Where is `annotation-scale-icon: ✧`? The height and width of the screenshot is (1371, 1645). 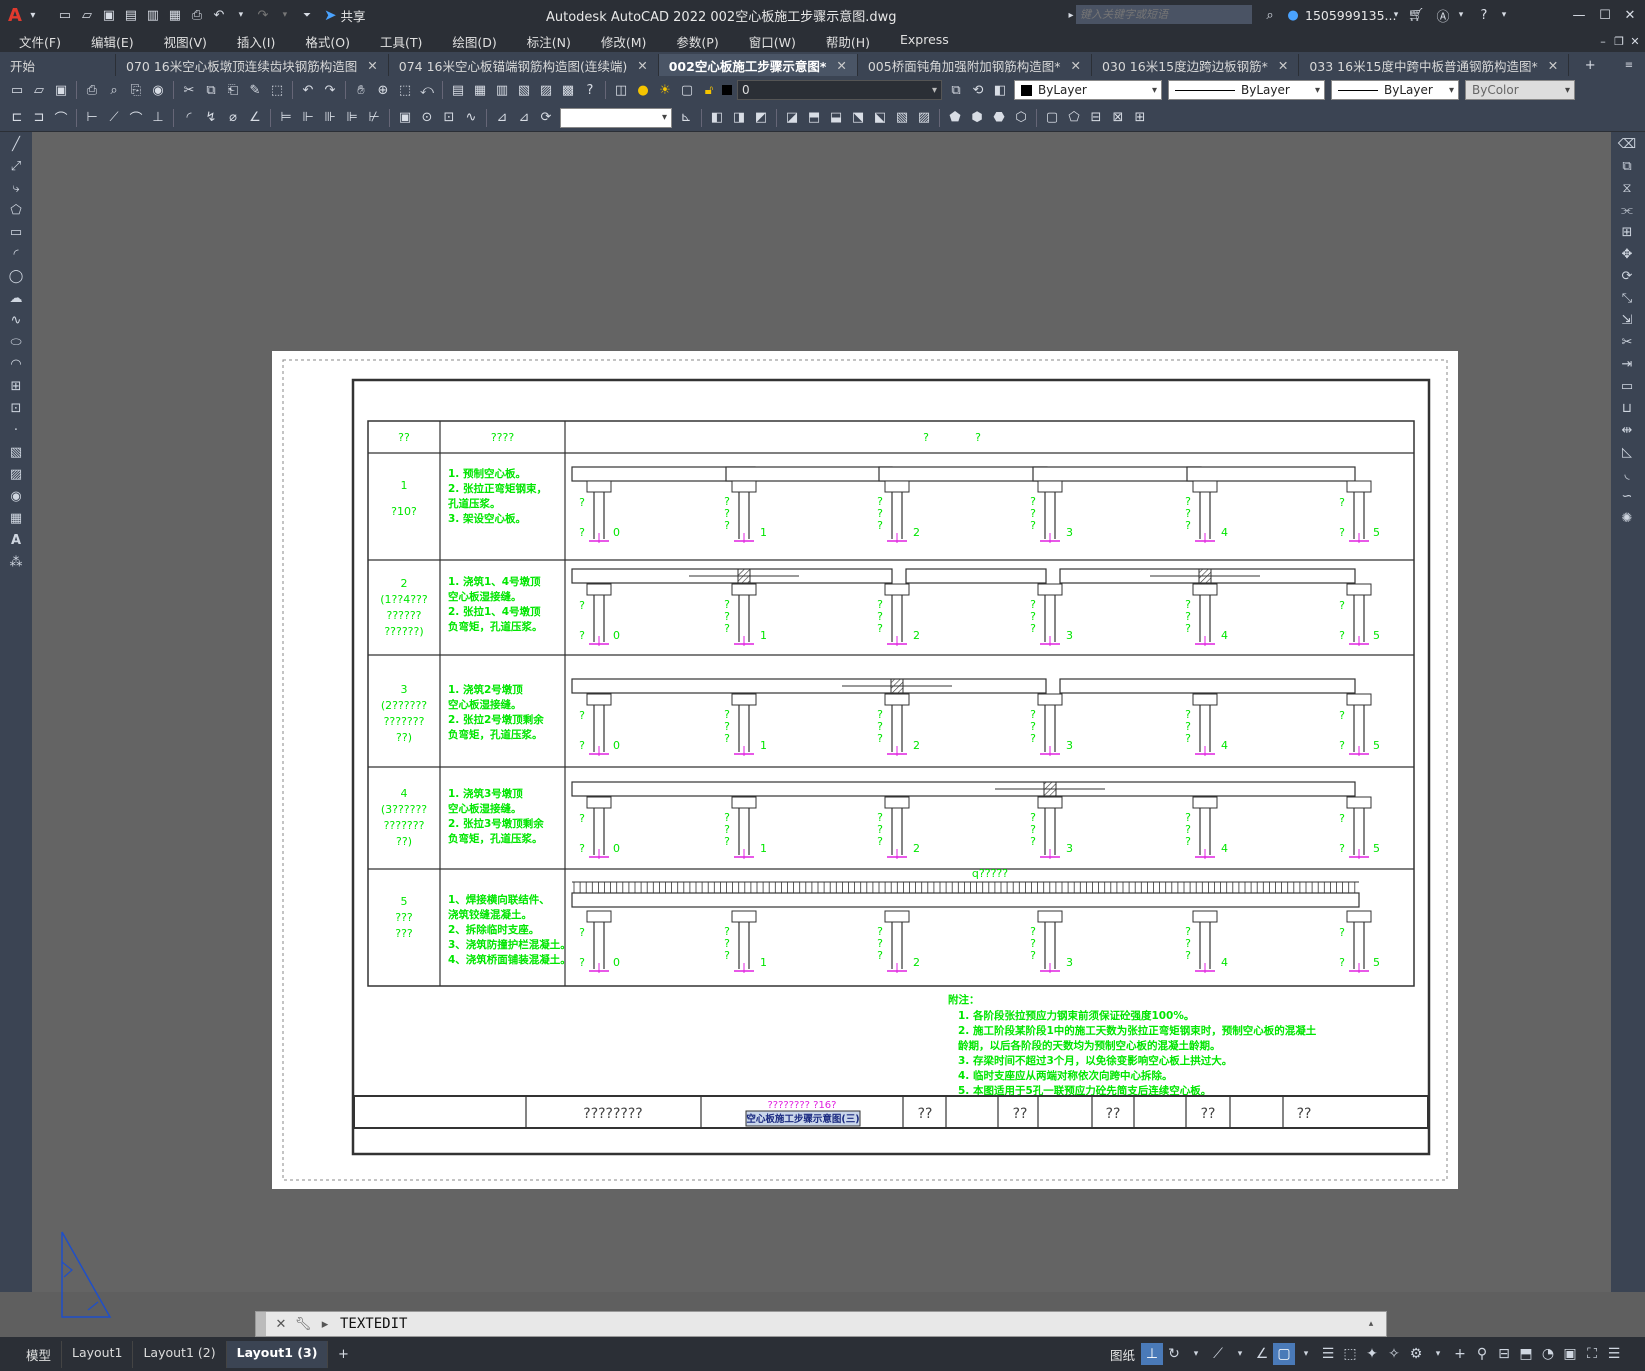
annotation-scale-icon: ✧ is located at coordinates (1394, 1354).